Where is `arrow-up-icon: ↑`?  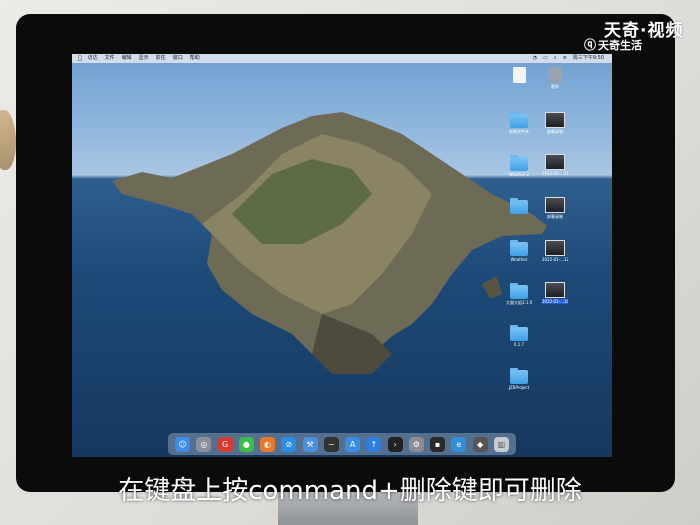
arrow-up-icon: ↑ is located at coordinates (374, 444).